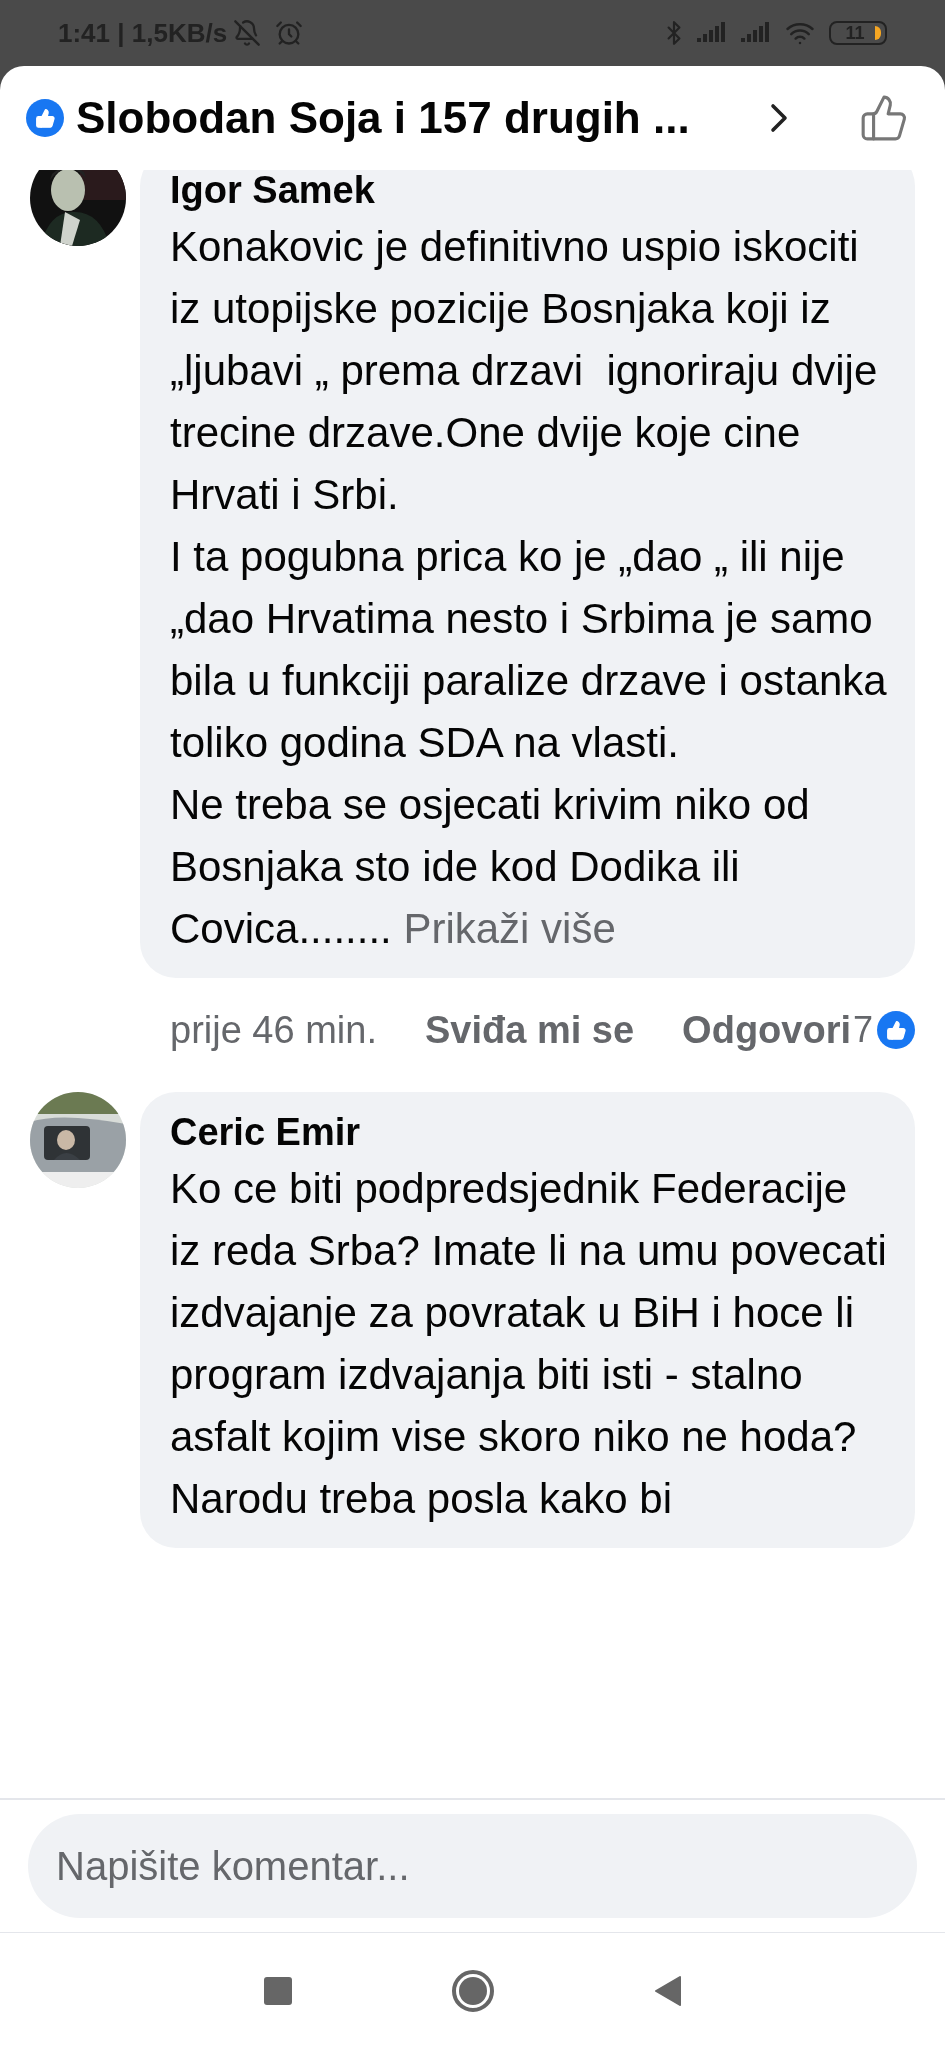  Describe the element at coordinates (247, 33) in the screenshot. I see `bell-off-icon` at that location.